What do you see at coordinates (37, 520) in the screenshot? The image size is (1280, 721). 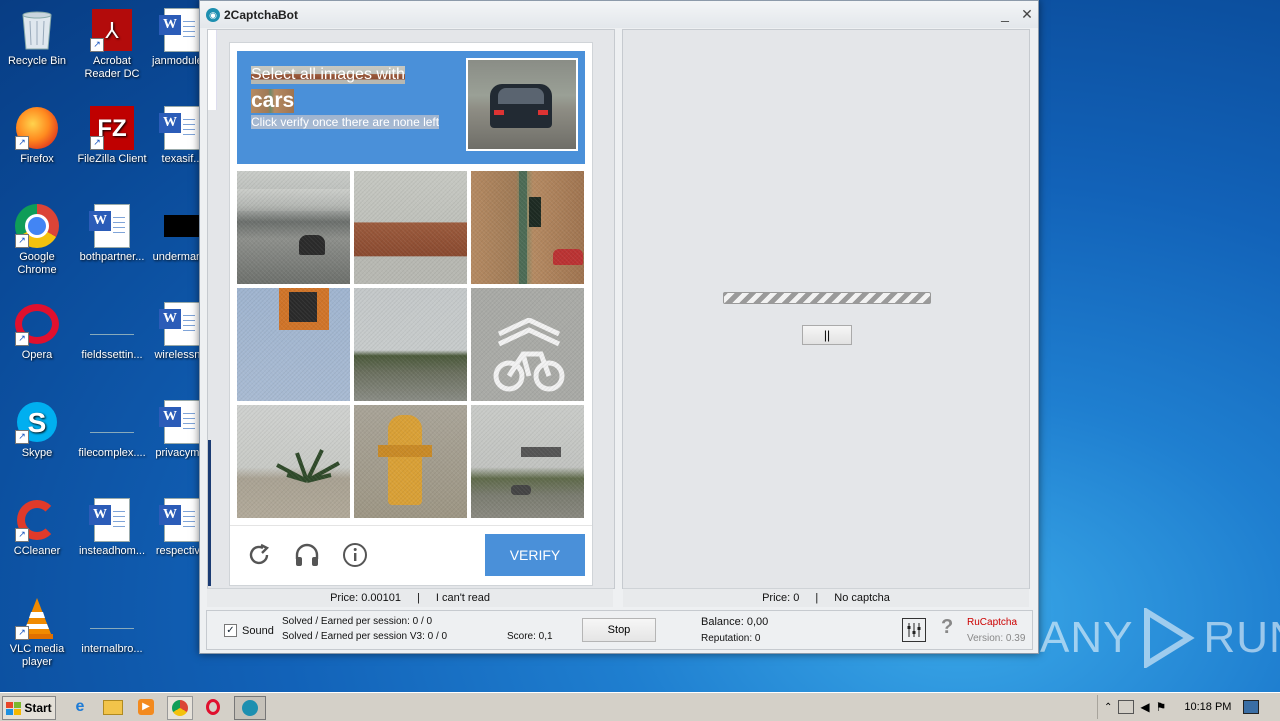 I see `ccleaner-icon: ↗` at bounding box center [37, 520].